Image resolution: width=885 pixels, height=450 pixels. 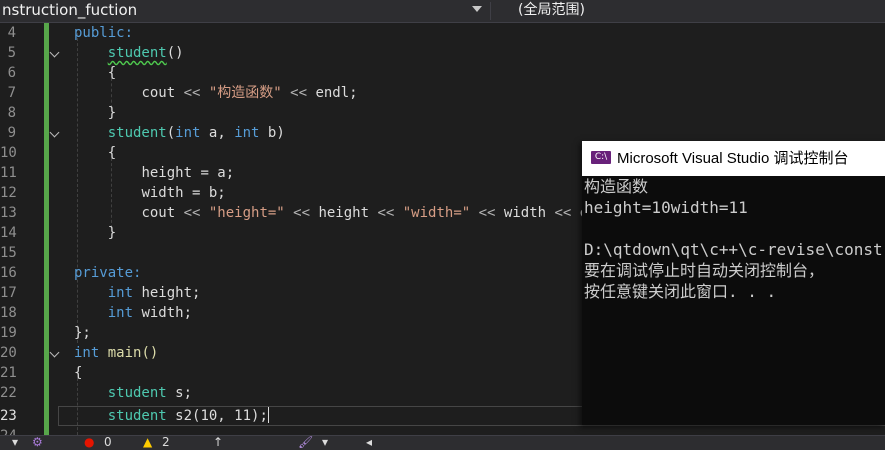 I want to click on line-number: 18, so click(x=8, y=313).